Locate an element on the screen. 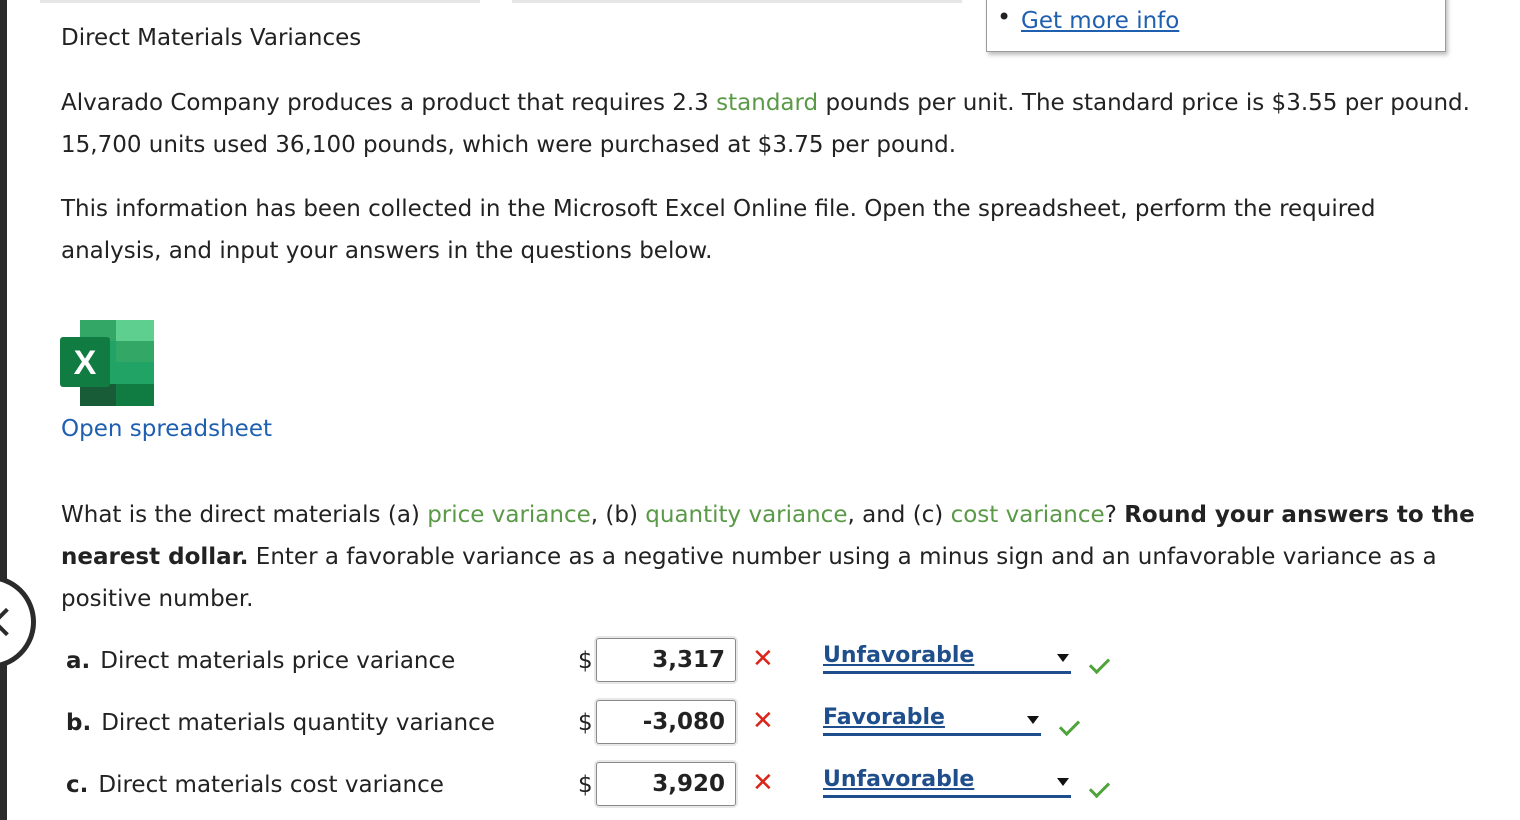 The width and height of the screenshot is (1520, 820). excel-icon-letter: X is located at coordinates (85, 363).